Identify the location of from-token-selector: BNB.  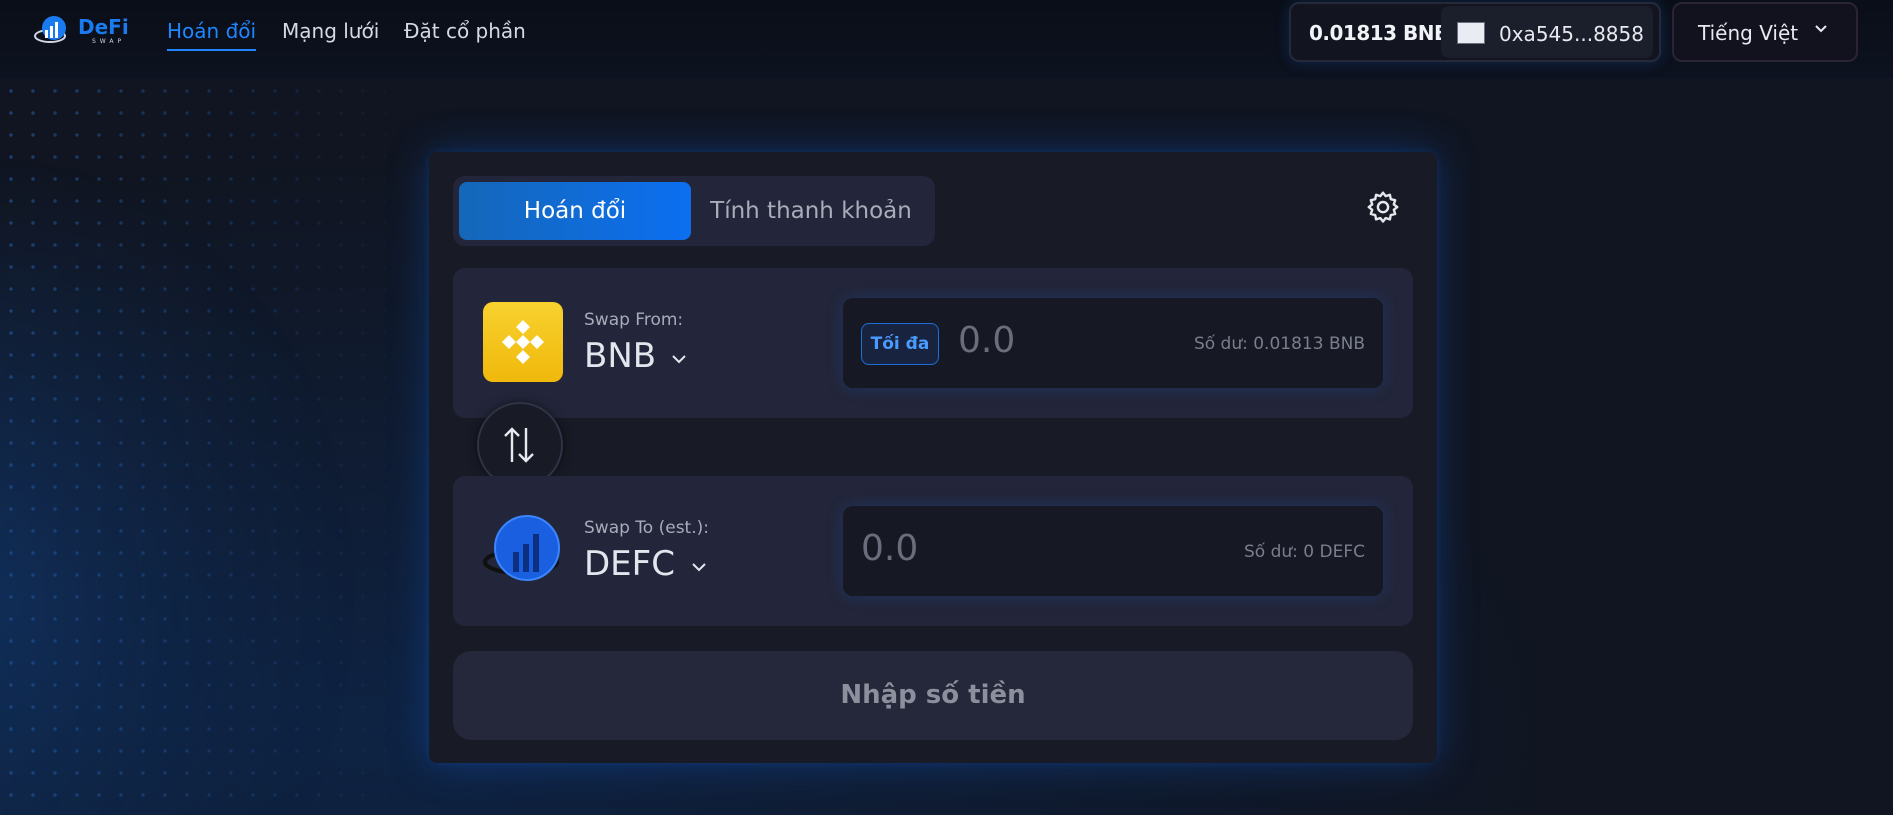
(620, 356).